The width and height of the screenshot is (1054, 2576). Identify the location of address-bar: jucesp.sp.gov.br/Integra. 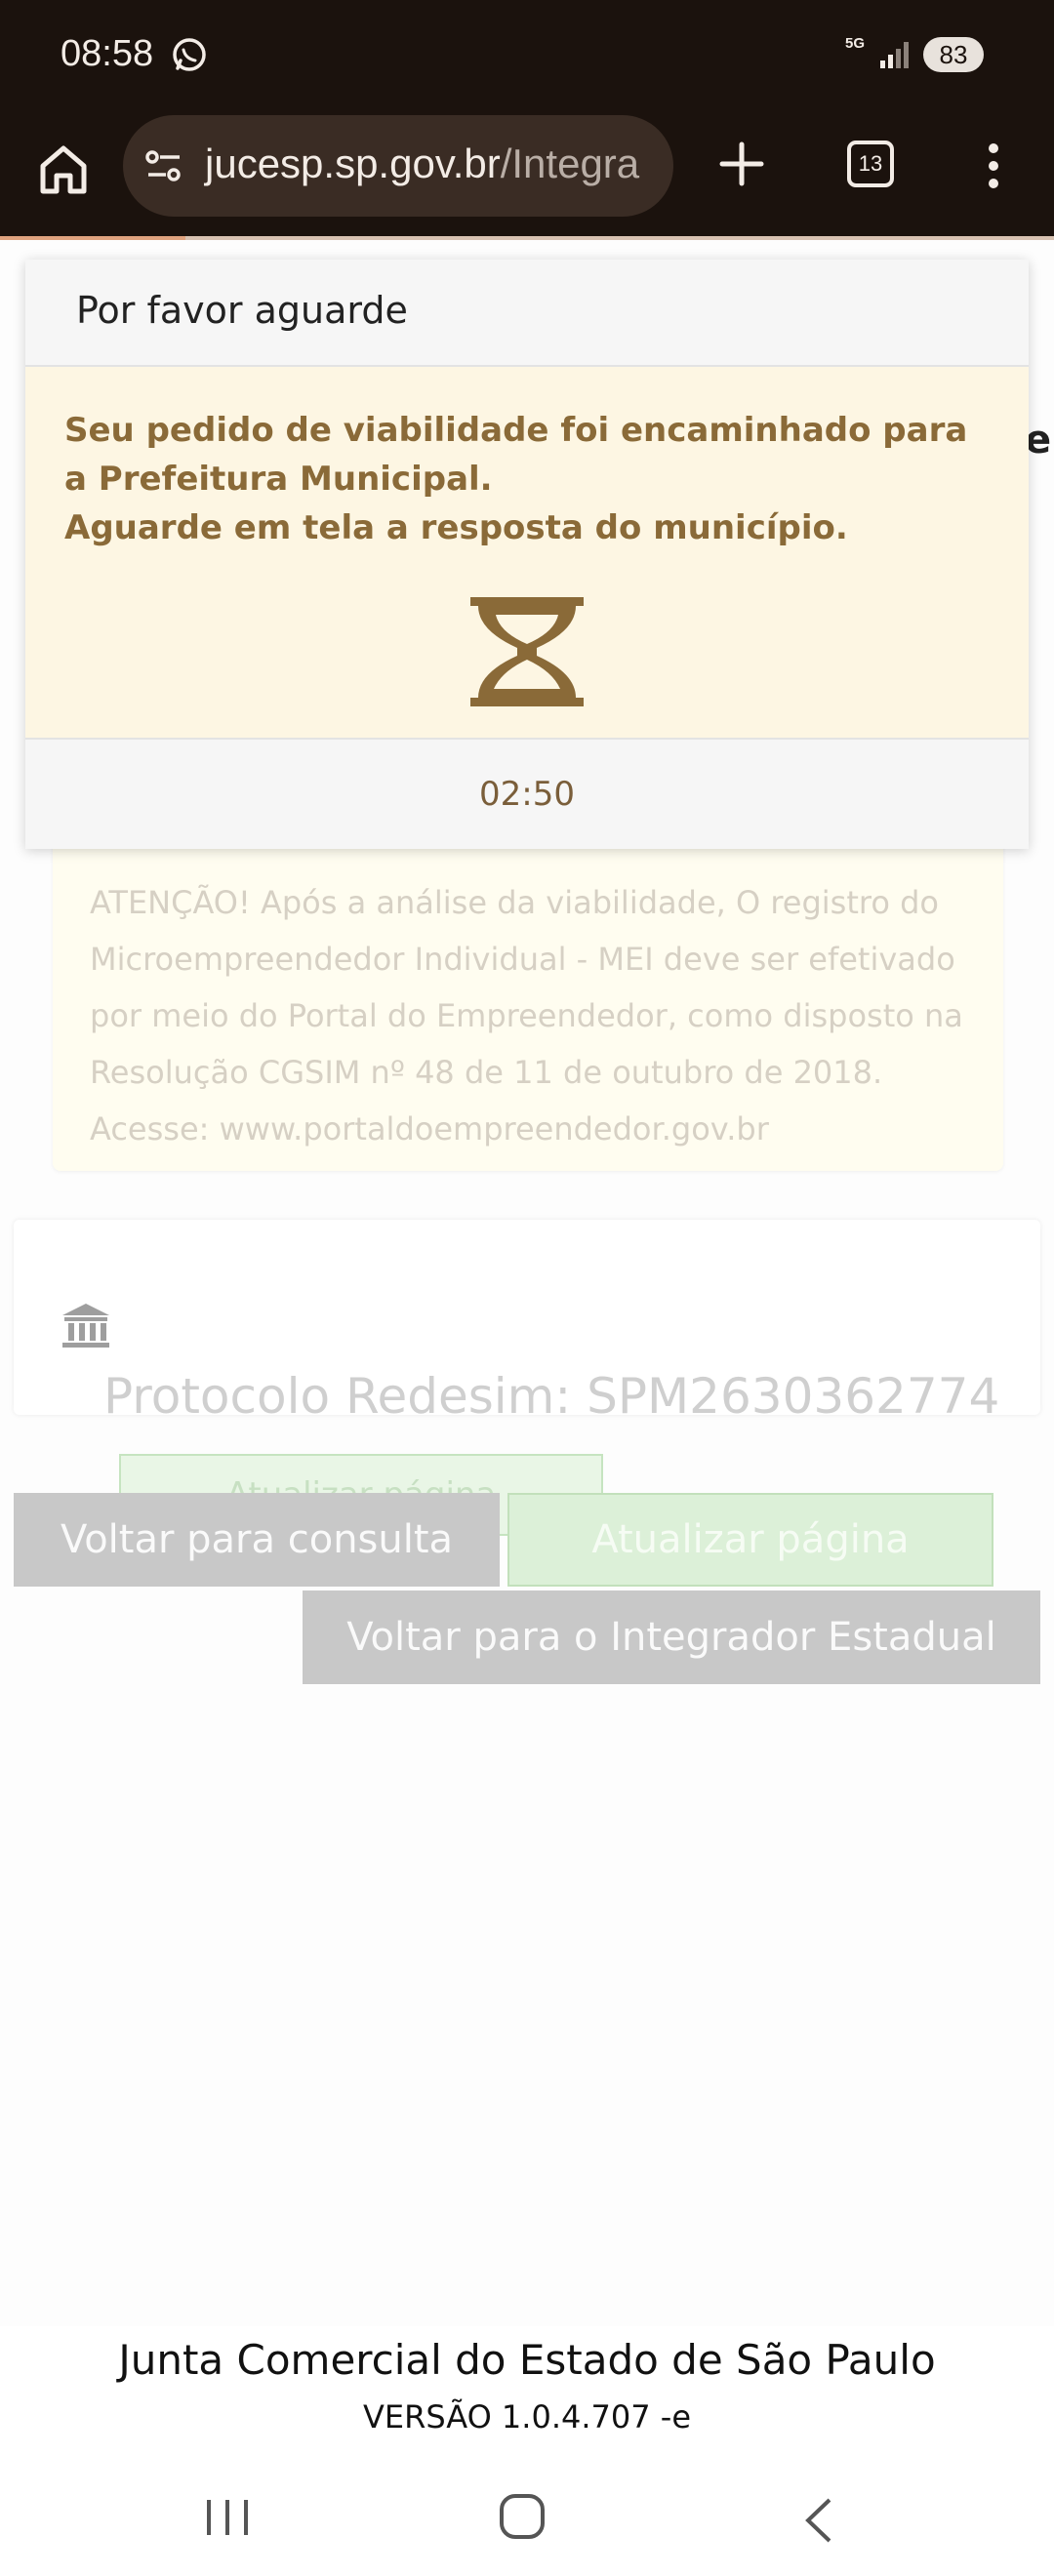
(398, 166).